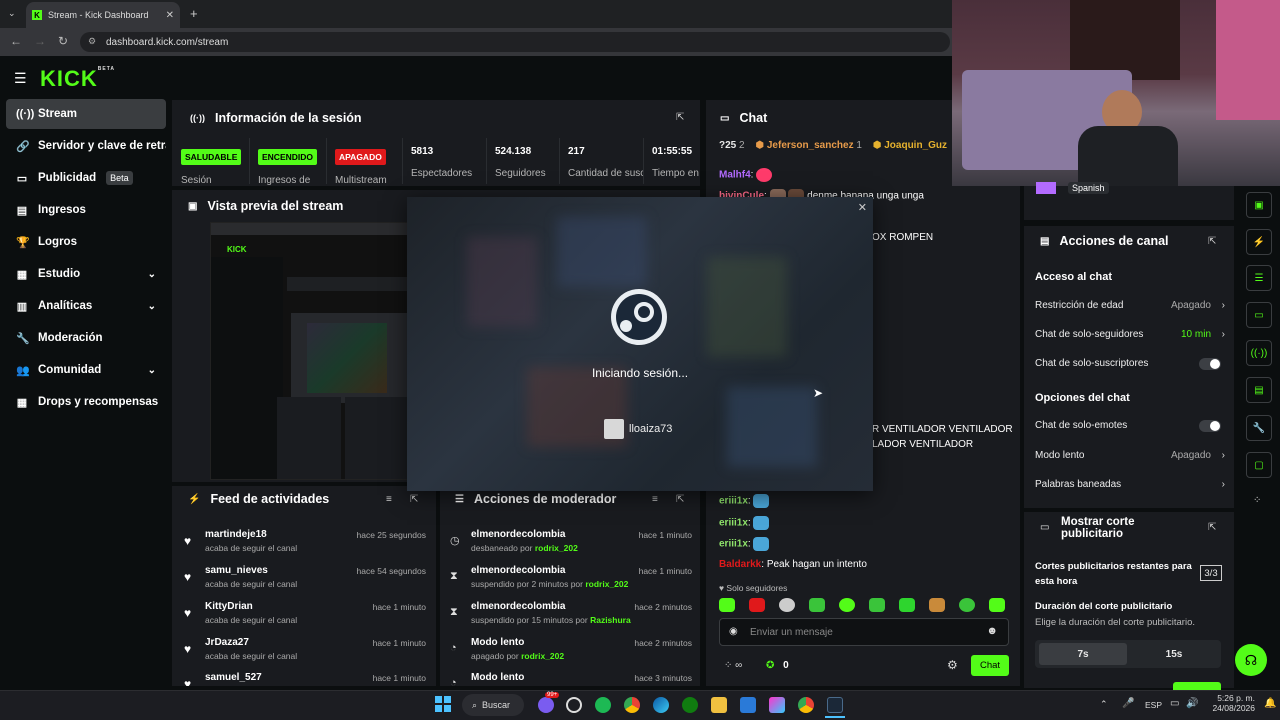 Image resolution: width=1280 pixels, height=720 pixels. What do you see at coordinates (719, 705) in the screenshot?
I see `folder-icon` at bounding box center [719, 705].